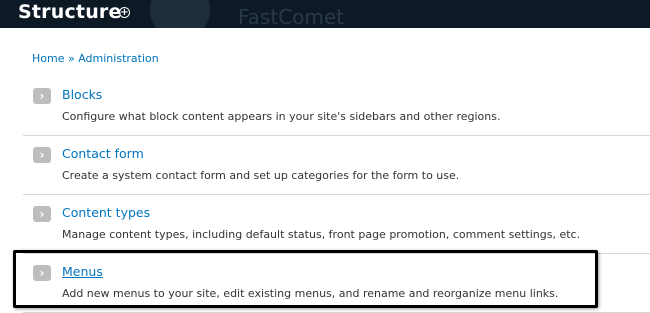 This screenshot has width=650, height=313. What do you see at coordinates (118, 58) in the screenshot?
I see `breadcrumb-administration-link: Administration` at bounding box center [118, 58].